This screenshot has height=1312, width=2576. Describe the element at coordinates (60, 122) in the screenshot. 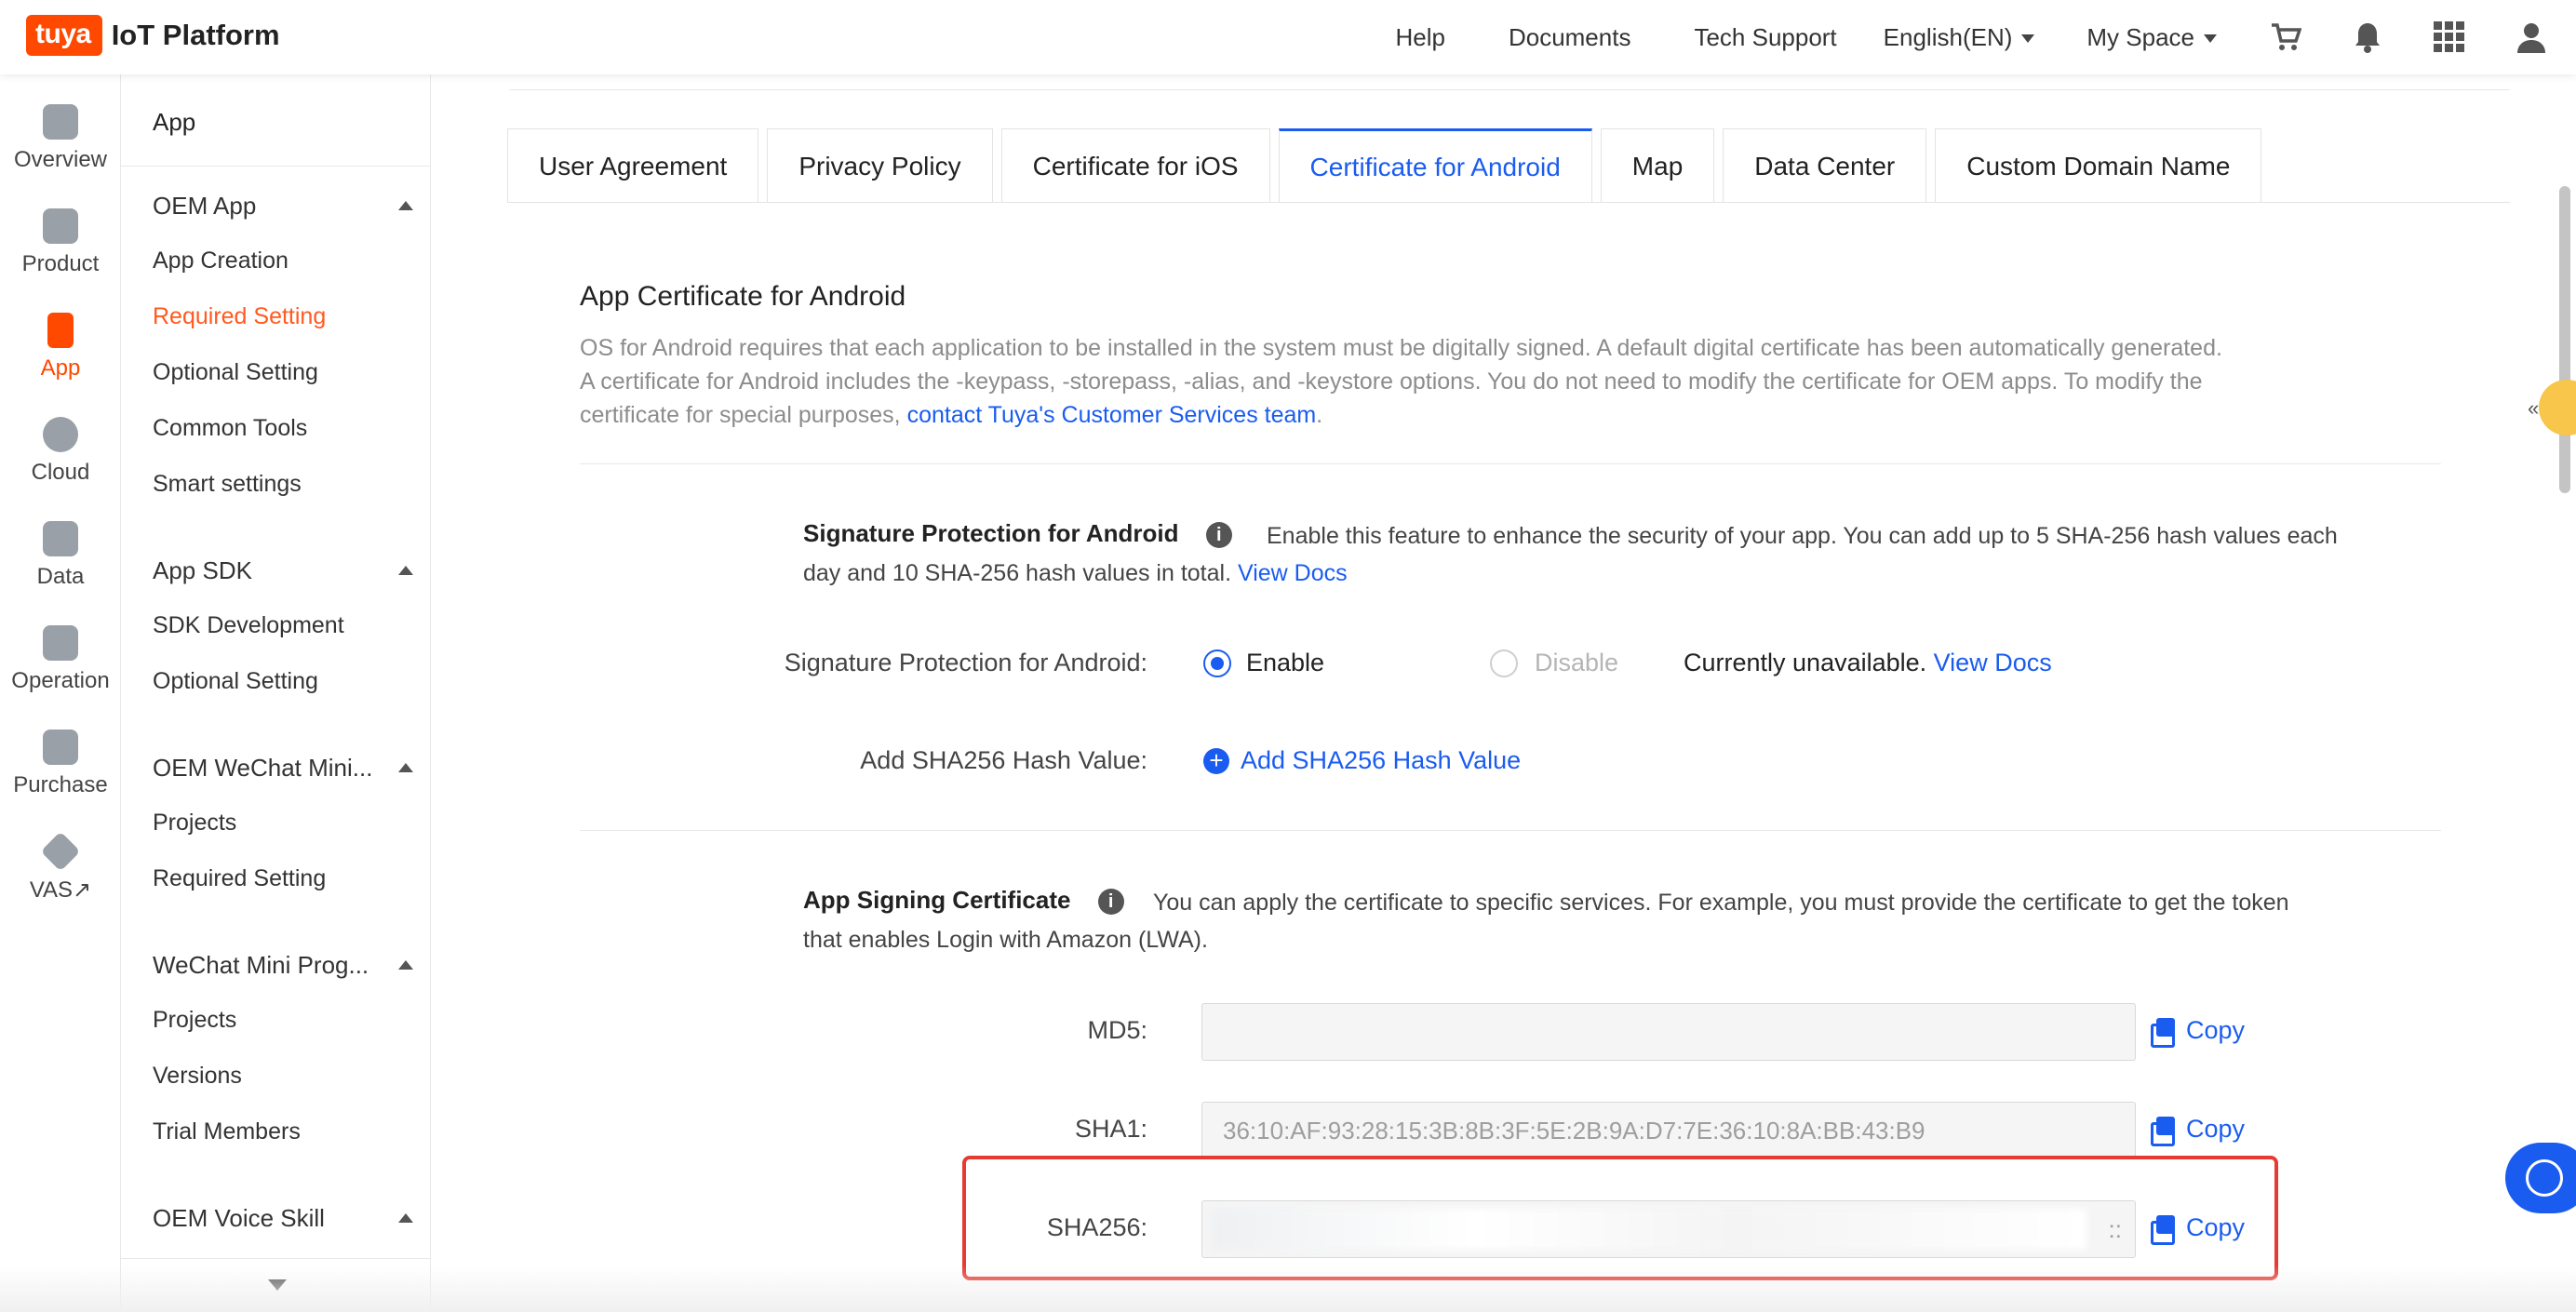

I see `home-icon` at that location.